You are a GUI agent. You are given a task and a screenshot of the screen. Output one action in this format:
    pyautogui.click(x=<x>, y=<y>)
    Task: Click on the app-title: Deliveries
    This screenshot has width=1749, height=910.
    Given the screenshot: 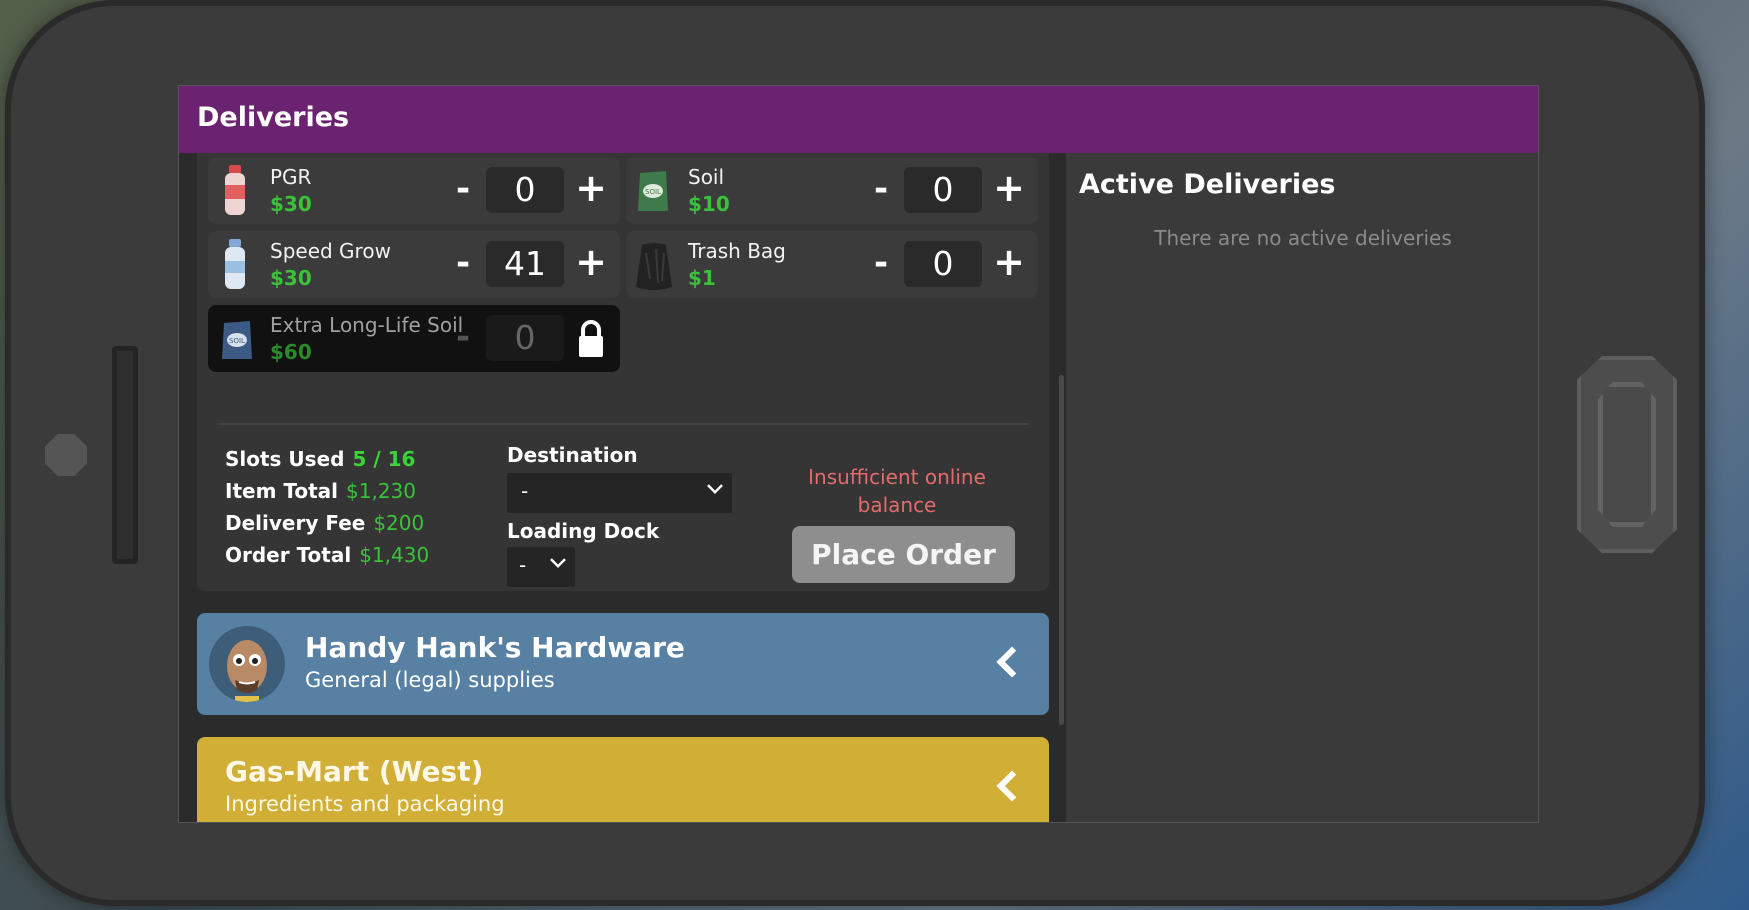 What is the action you would take?
    pyautogui.click(x=273, y=117)
    